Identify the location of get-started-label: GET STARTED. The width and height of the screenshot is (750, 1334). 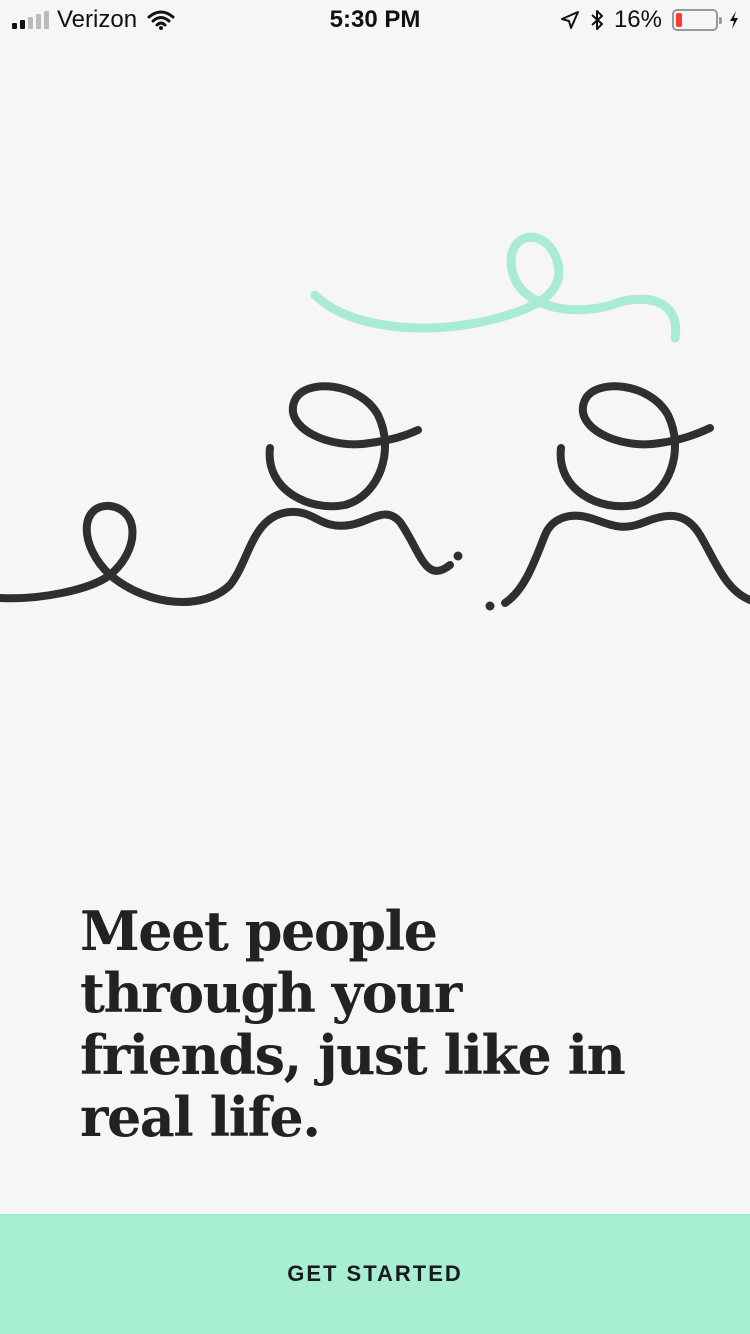
(375, 1273).